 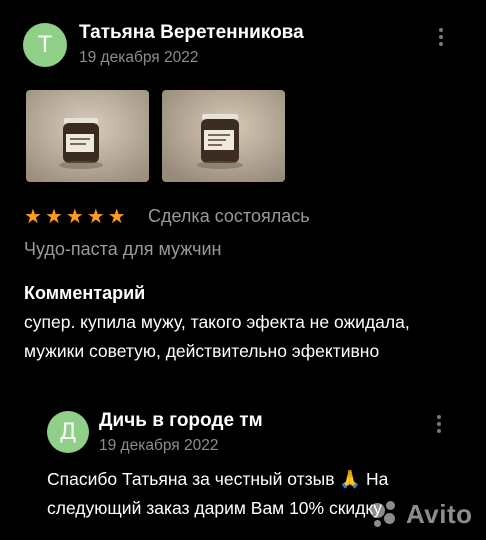 I want to click on avito-watermark-text: Avito, so click(x=439, y=514).